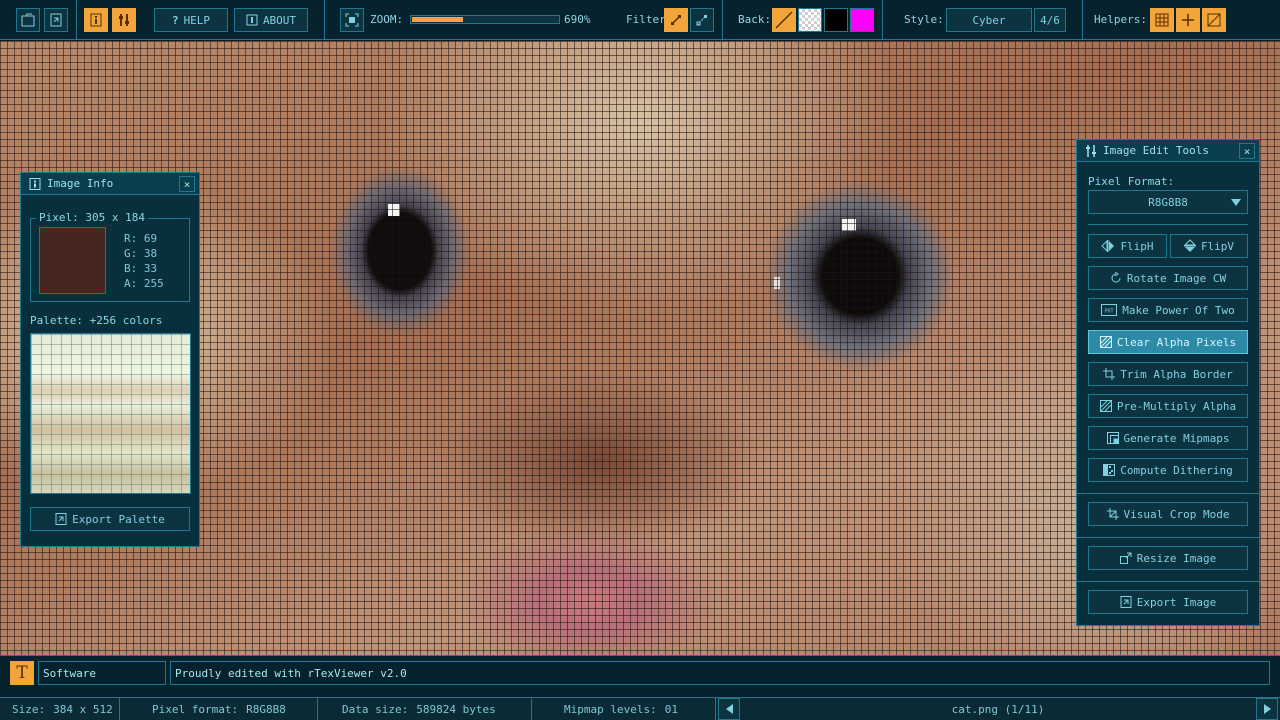 The width and height of the screenshot is (1280, 720). I want to click on crosshair-icon, so click(1188, 20).